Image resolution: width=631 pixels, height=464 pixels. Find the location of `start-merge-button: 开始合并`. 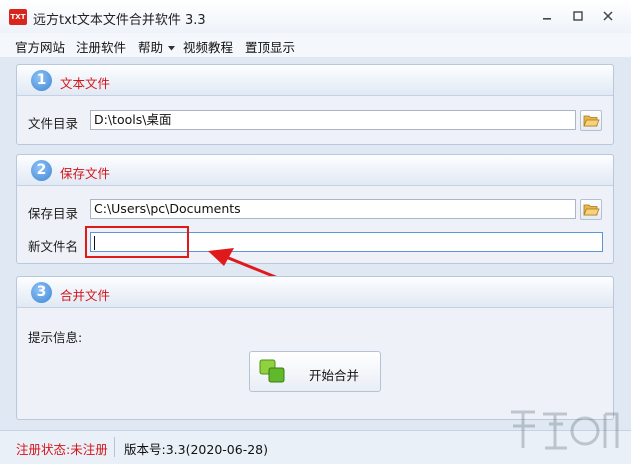

start-merge-button: 开始合并 is located at coordinates (315, 371).